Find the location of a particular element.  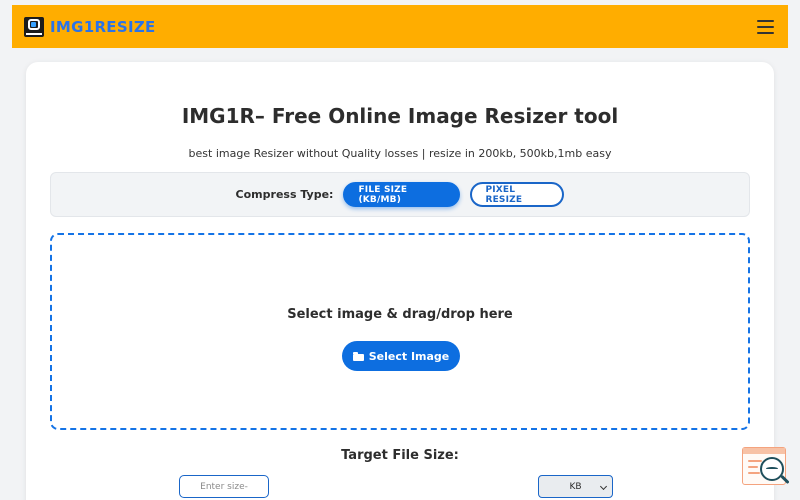

folder-open-icon is located at coordinates (358, 356).